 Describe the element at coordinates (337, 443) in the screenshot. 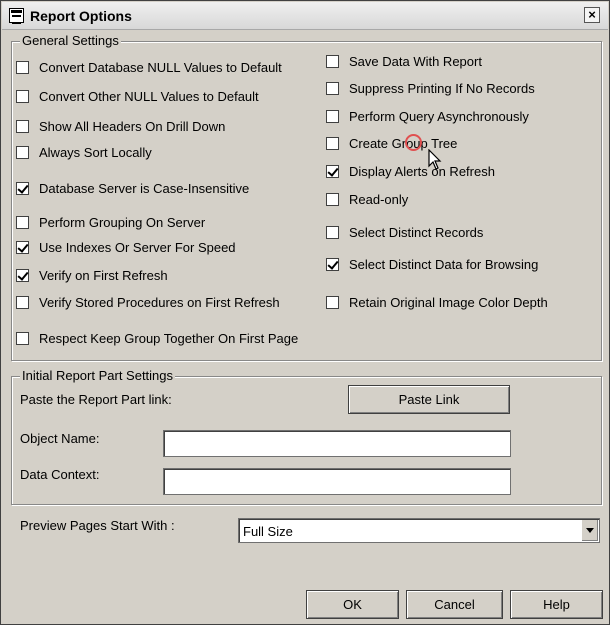

I see `object-name-input` at that location.